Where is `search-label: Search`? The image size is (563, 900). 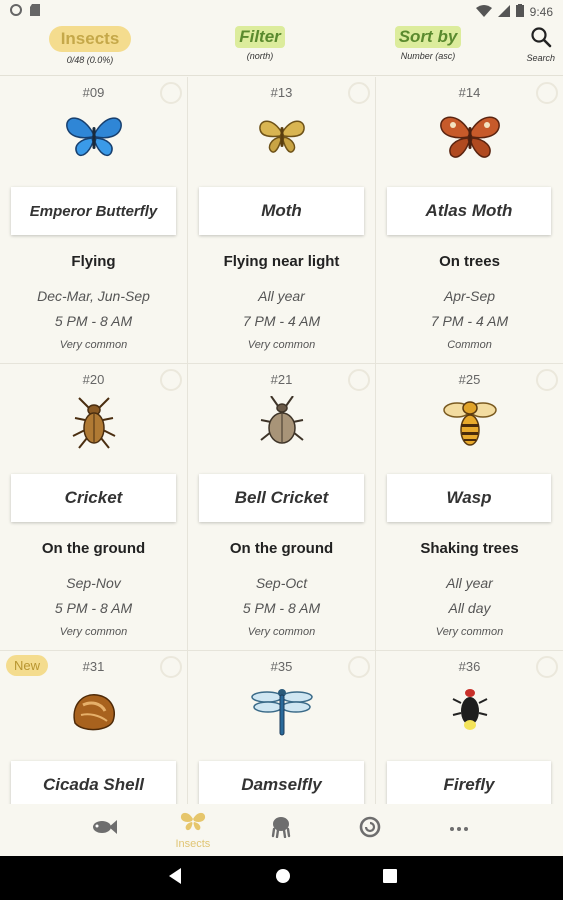
search-label: Search is located at coordinates (540, 58).